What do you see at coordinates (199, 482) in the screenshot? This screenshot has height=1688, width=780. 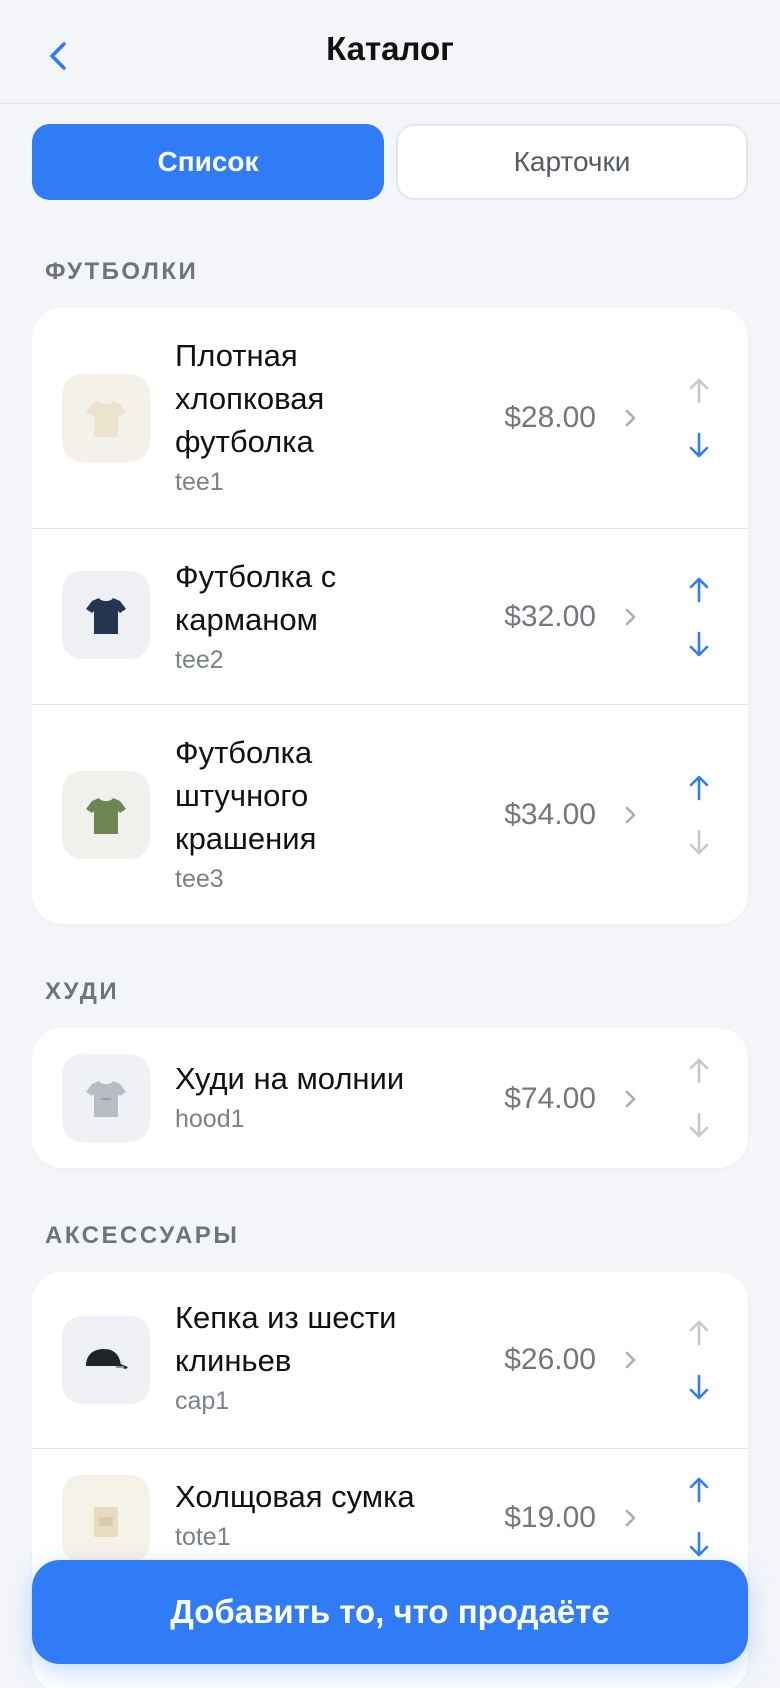 I see `item-sku: tee1` at bounding box center [199, 482].